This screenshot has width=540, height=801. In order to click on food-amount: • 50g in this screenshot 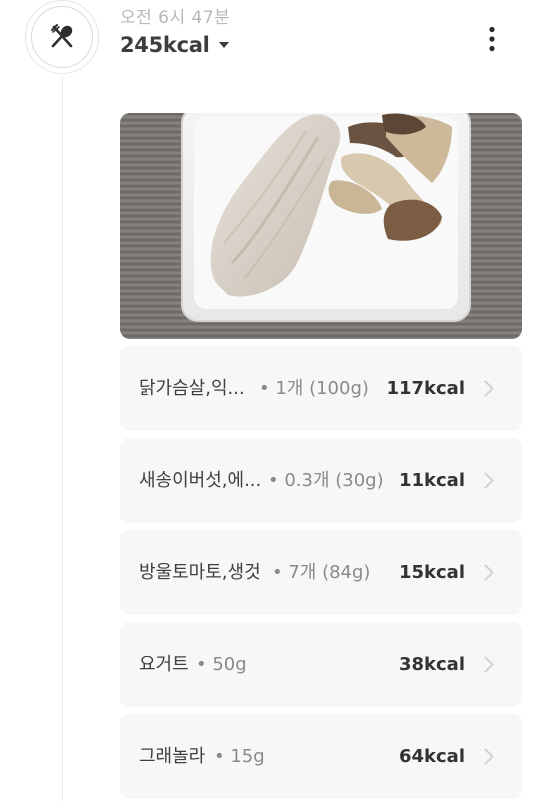, I will do `click(221, 664)`.